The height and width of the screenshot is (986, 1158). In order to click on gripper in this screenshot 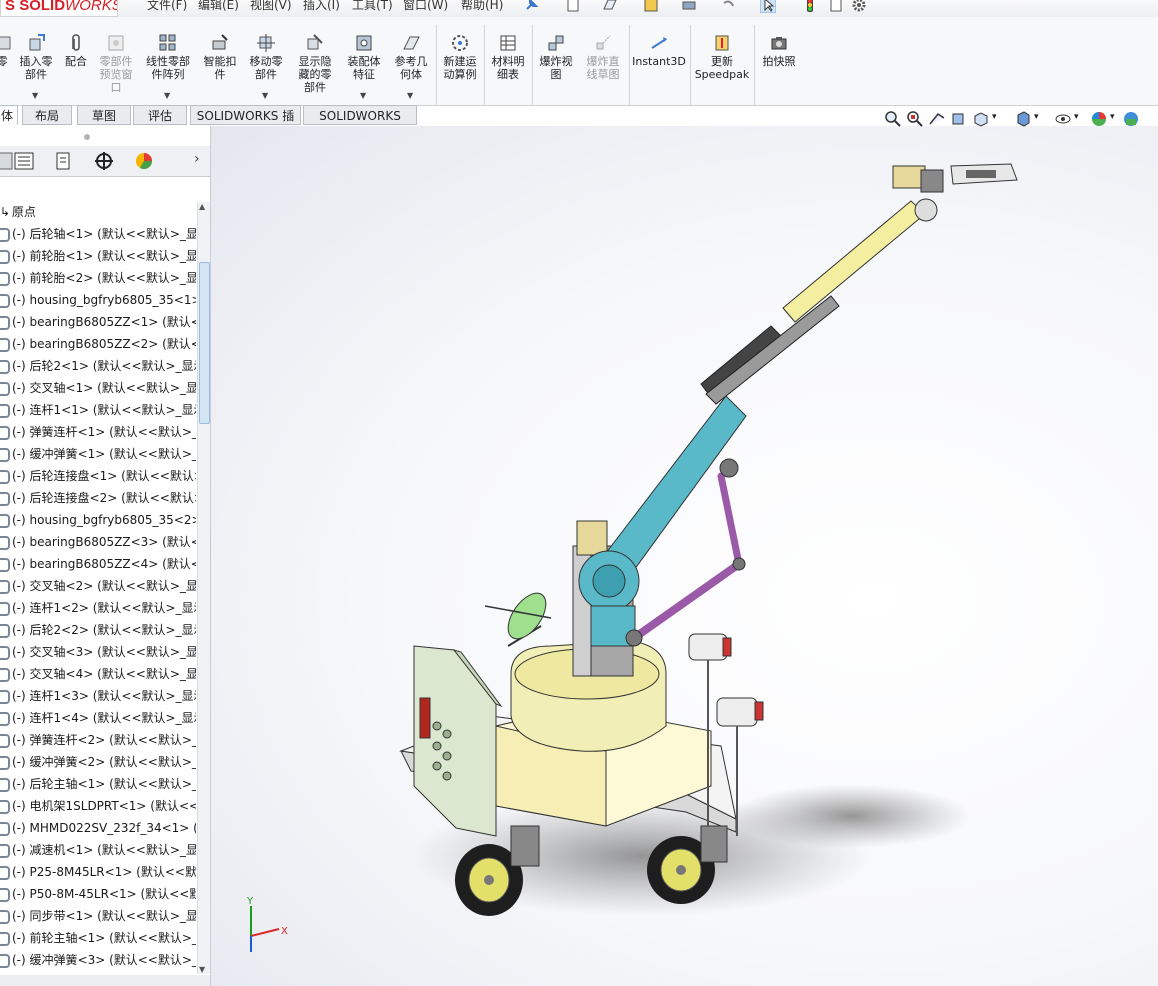, I will do `click(955, 178)`.